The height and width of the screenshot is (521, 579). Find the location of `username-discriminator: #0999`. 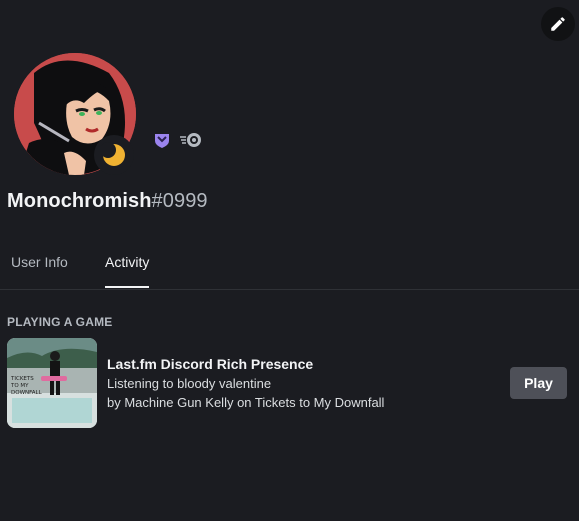

username-discriminator: #0999 is located at coordinates (179, 201).